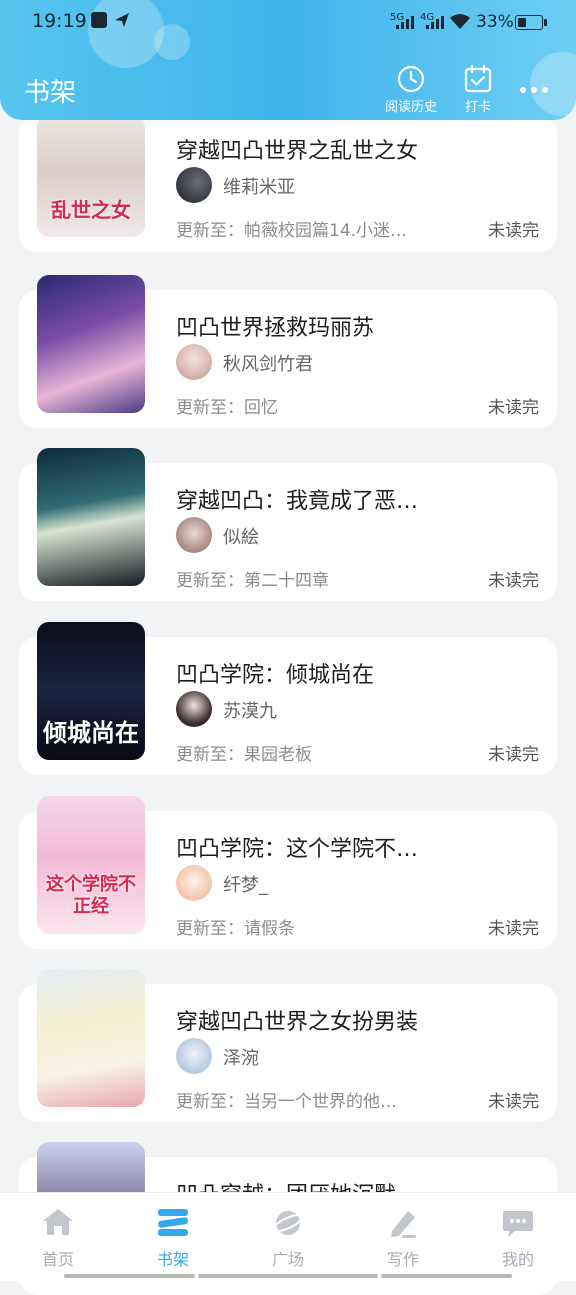 This screenshot has height=1295, width=576. What do you see at coordinates (288, 872) in the screenshot?
I see `book-card: 这个学院不正经 凹凸学院：这个学院不… 纤梦_ 更新至：请假条 未读完` at bounding box center [288, 872].